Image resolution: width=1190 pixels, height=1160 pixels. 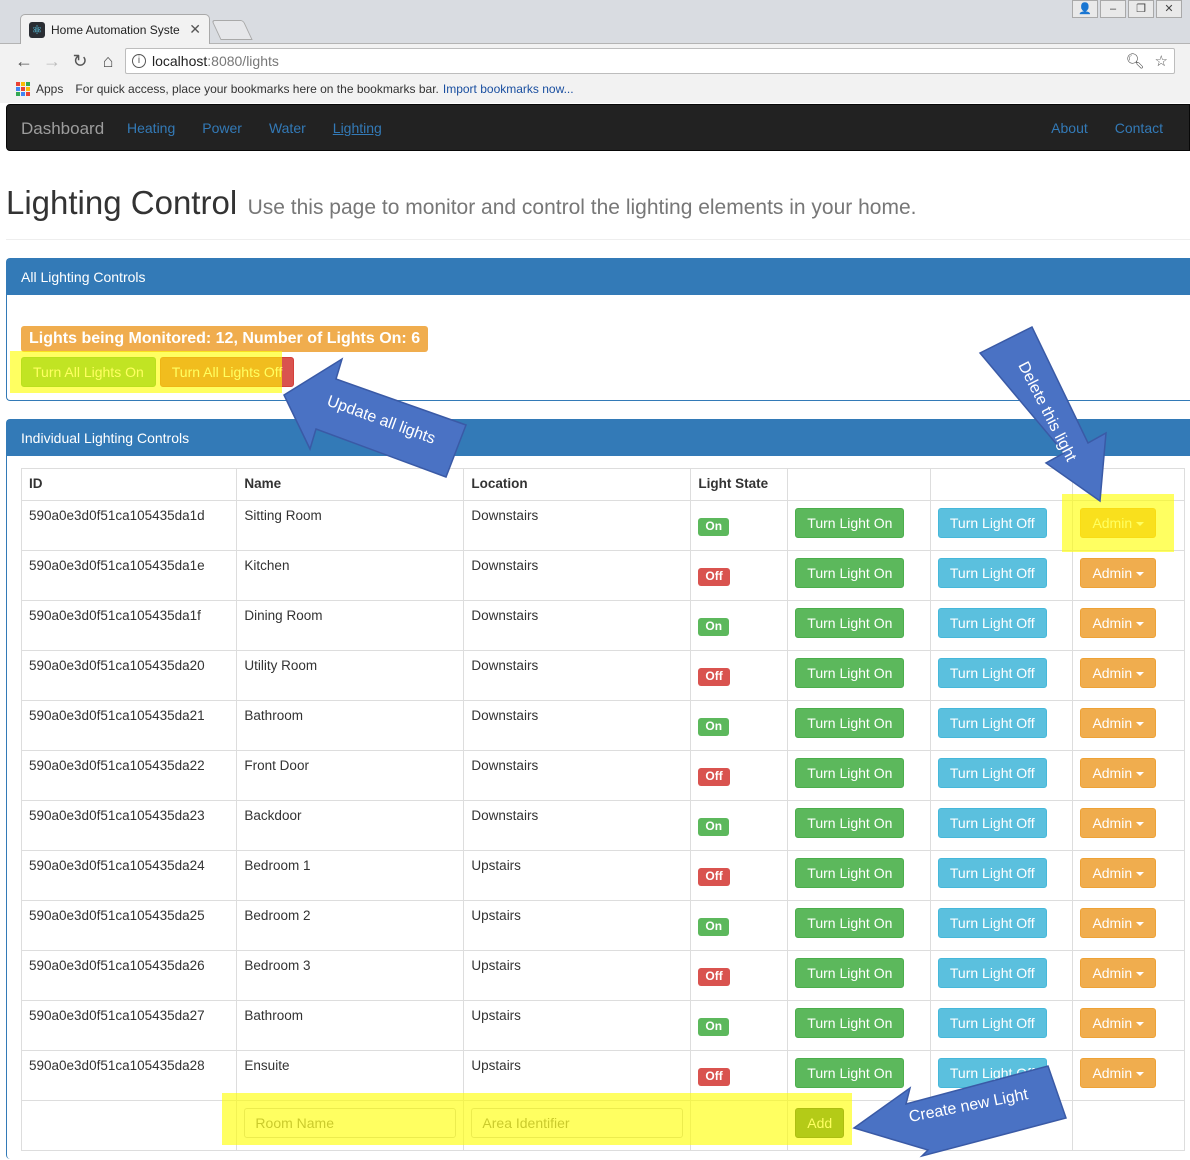 I want to click on nav-link-contact: Contact, so click(x=1139, y=128).